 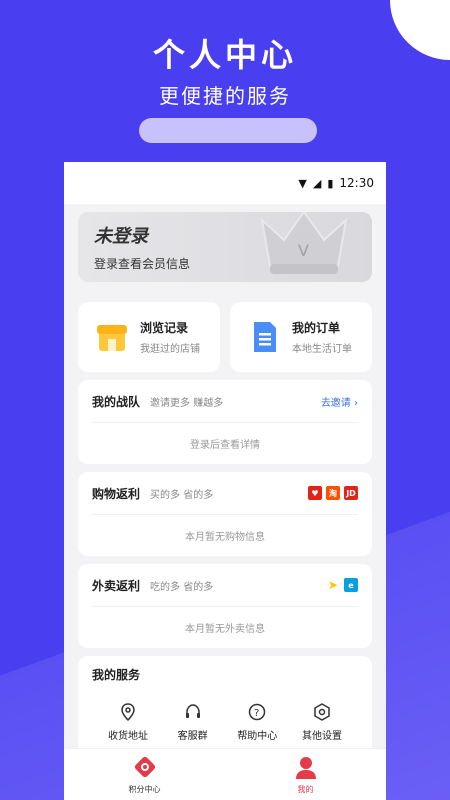 I want to click on promo-pill-decoration, so click(x=228, y=130).